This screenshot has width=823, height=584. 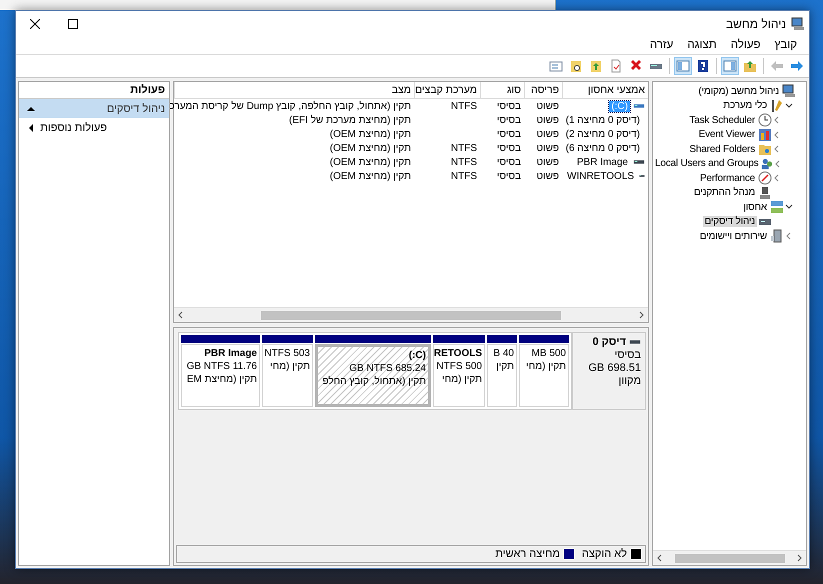 What do you see at coordinates (726, 134) in the screenshot?
I see `tree-item: Event Viewer` at bounding box center [726, 134].